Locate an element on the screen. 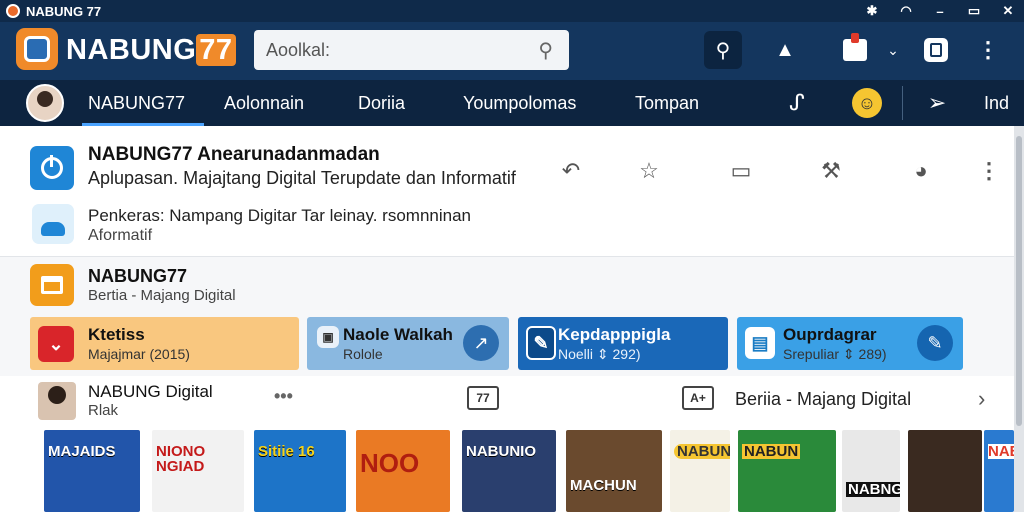  vertical-scrollbar is located at coordinates (1019, 319).